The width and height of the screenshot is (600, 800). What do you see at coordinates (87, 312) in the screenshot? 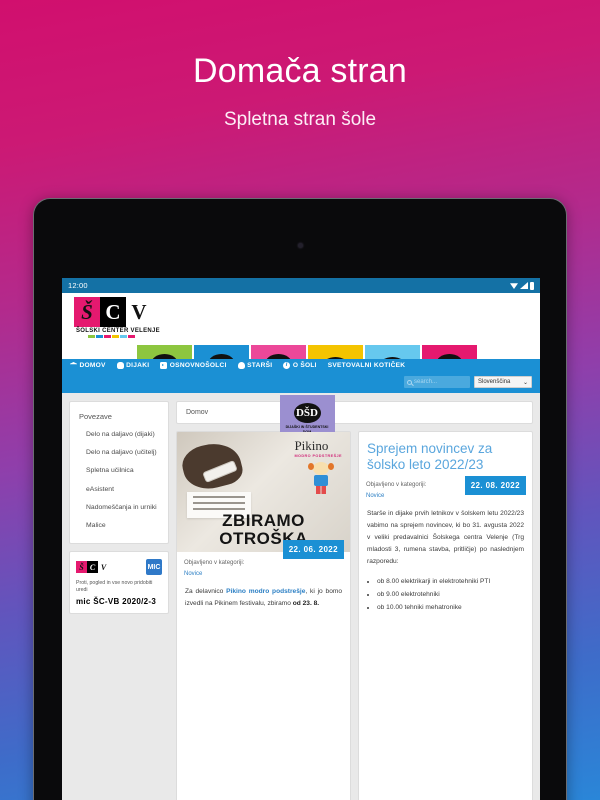
I see `logo-mark-s: Š` at bounding box center [87, 312].